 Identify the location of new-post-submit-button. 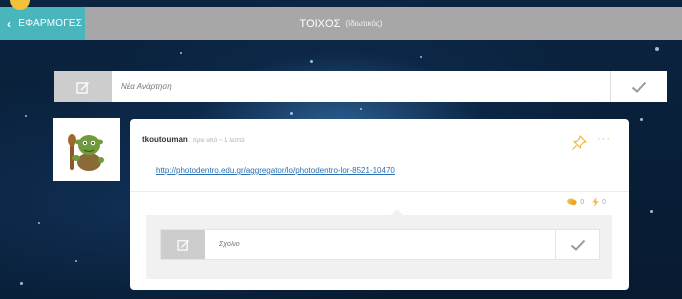
(638, 86).